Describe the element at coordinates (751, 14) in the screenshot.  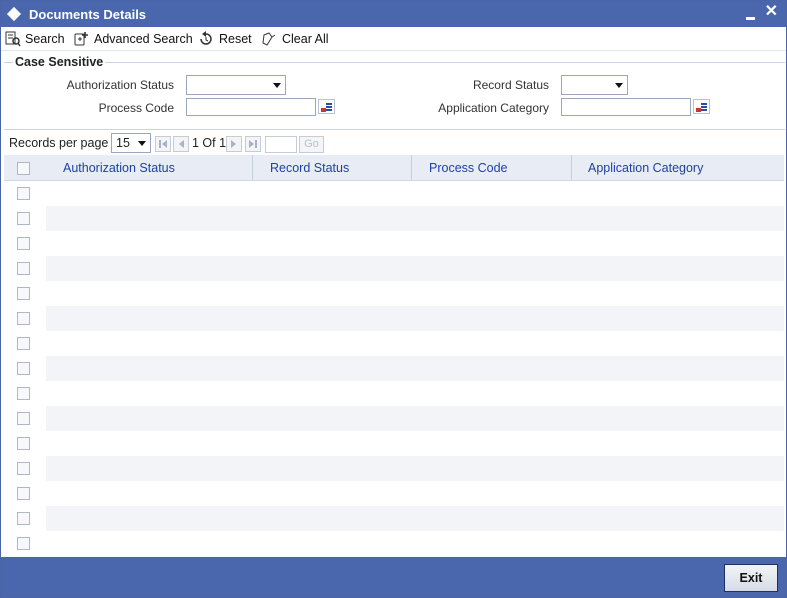
I see `minimize-icon` at that location.